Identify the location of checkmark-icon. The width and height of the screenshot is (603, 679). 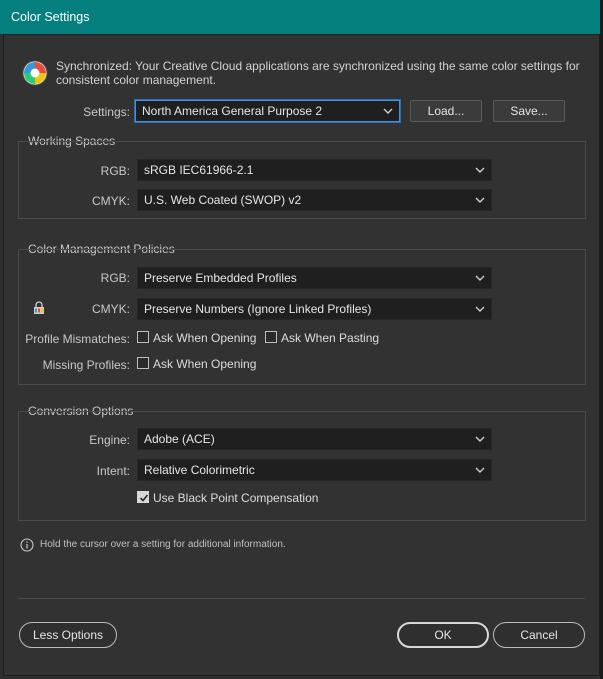
(144, 498).